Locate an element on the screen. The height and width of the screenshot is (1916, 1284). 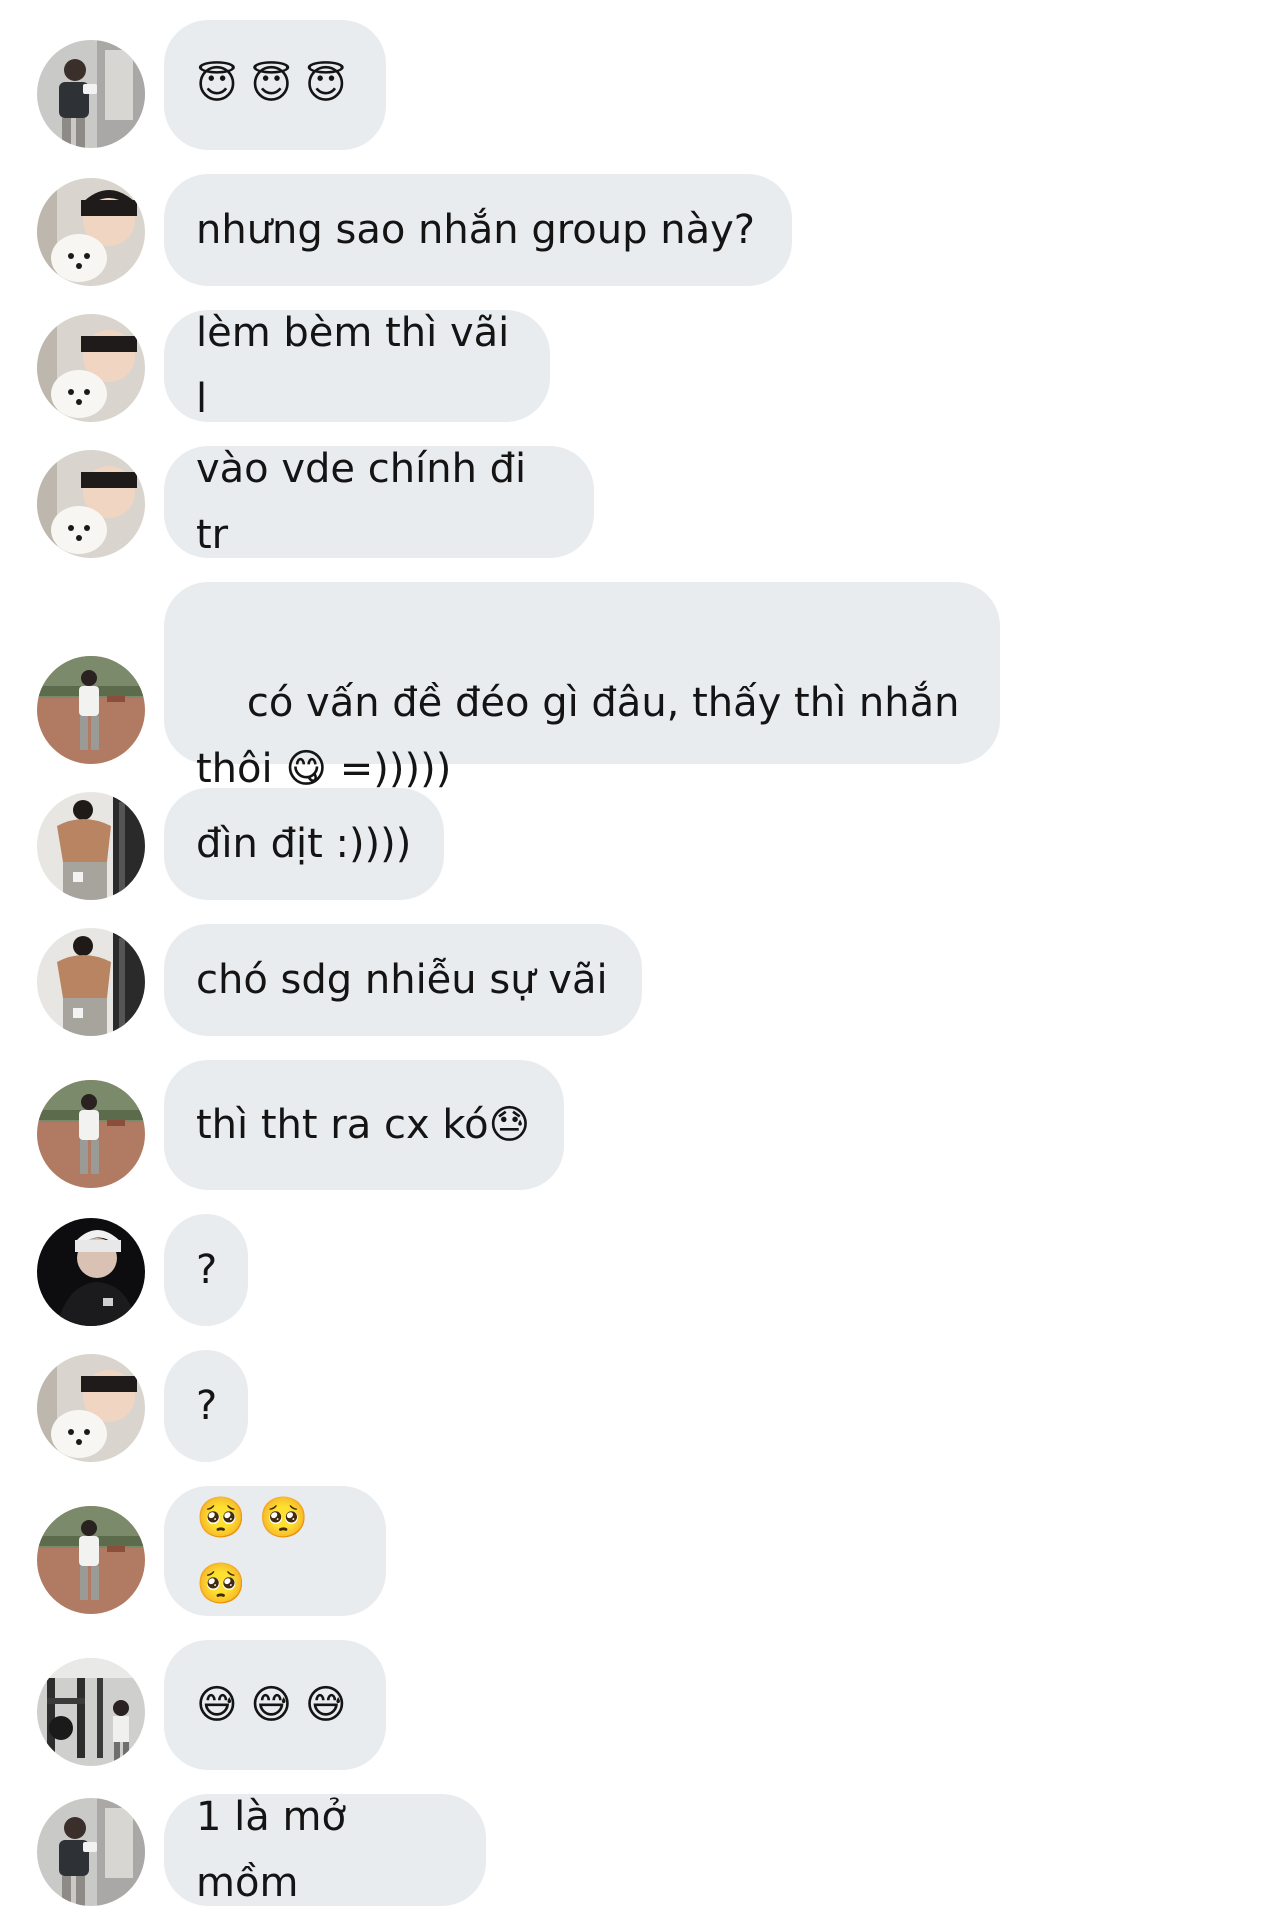
message-bubble: lèm bèm thì vãi l is located at coordinates (357, 366).